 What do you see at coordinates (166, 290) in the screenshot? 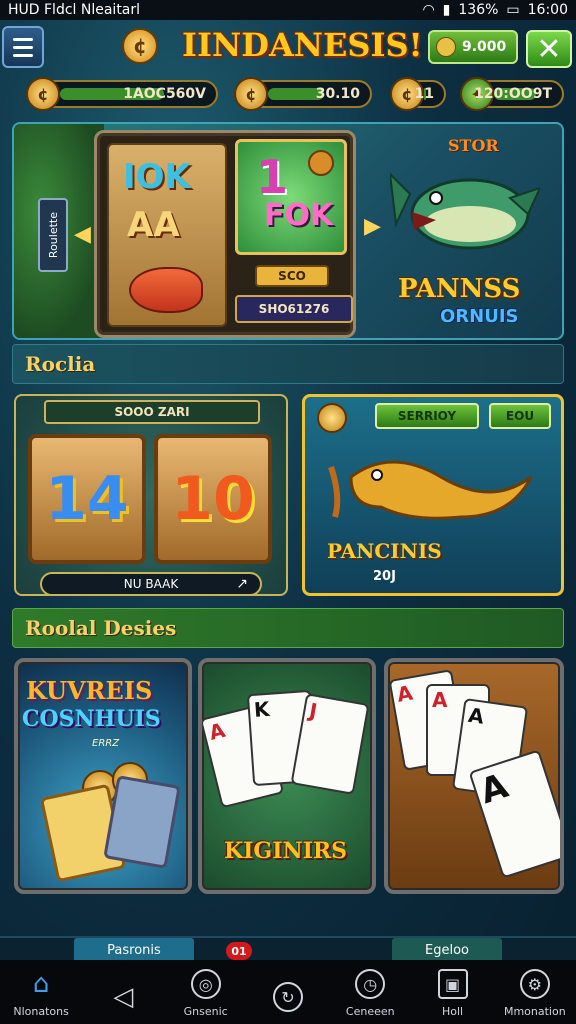
I see `fish-icon` at bounding box center [166, 290].